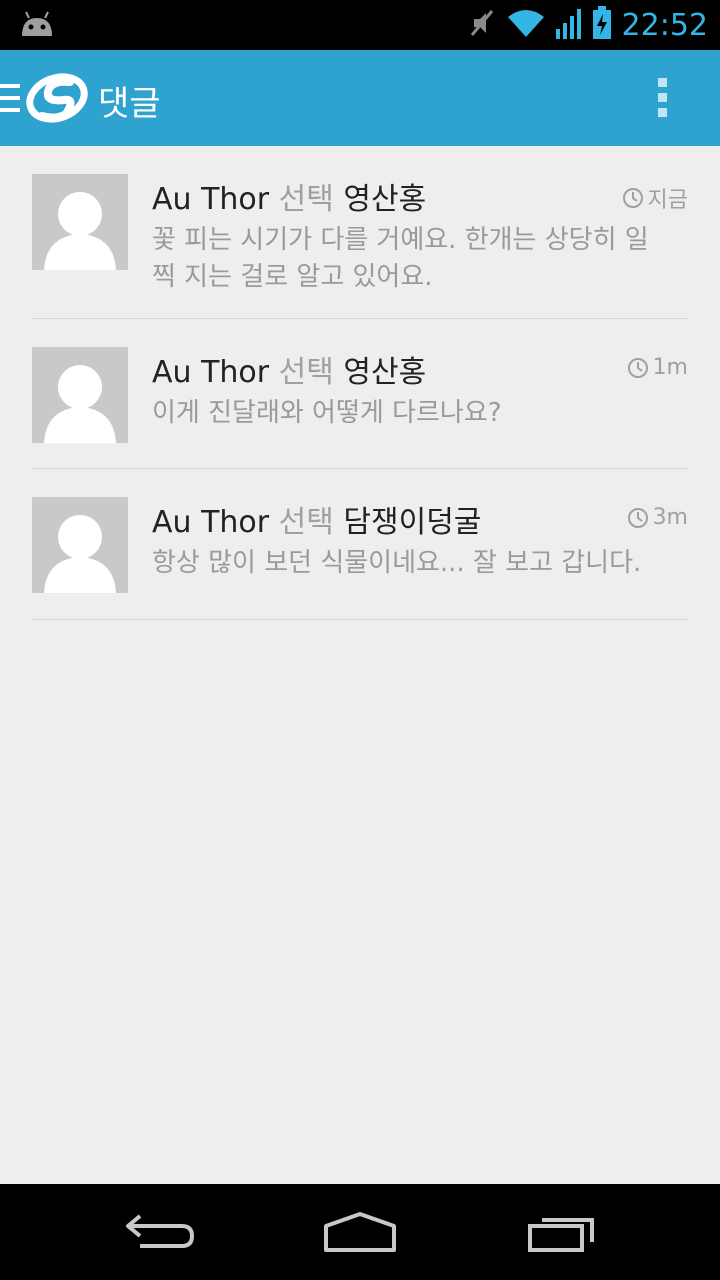  Describe the element at coordinates (670, 517) in the screenshot. I see `comment-time-label: 3m` at that location.